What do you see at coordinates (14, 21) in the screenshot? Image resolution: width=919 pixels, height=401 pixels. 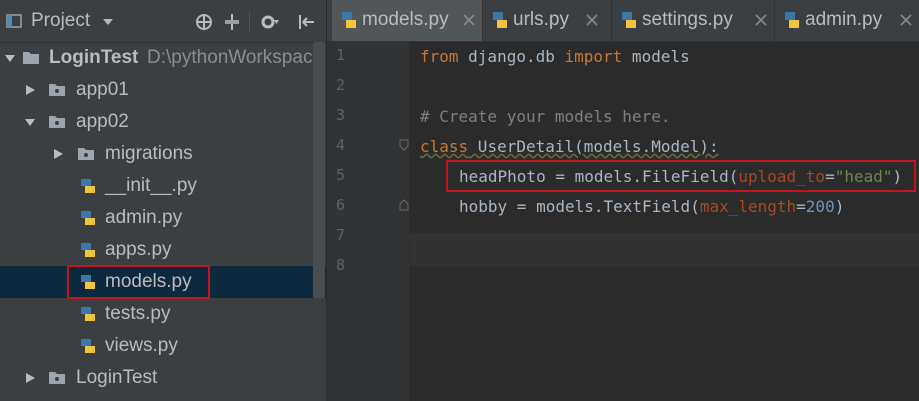 I see `project-view-icon` at bounding box center [14, 21].